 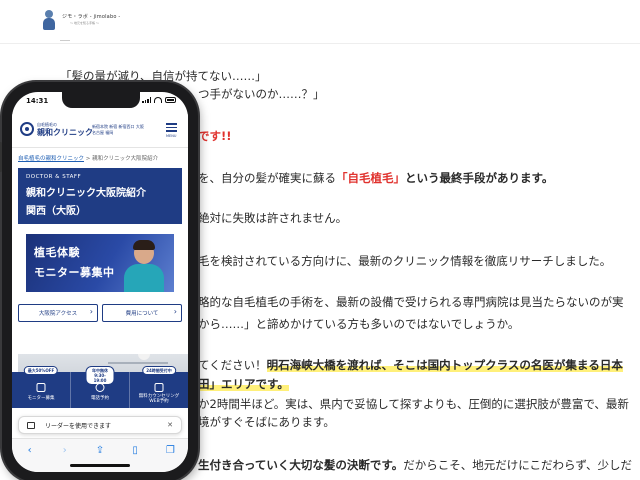 I want to click on hamburger-icon, so click(x=171, y=124).